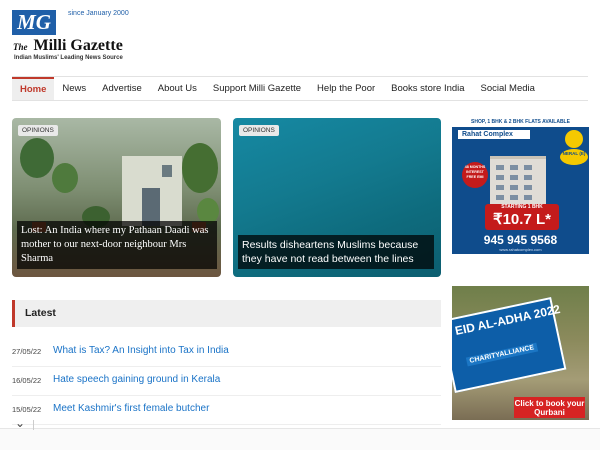  Describe the element at coordinates (136, 379) in the screenshot. I see `news-link: Hate speech gaining ground in Kerala` at that location.